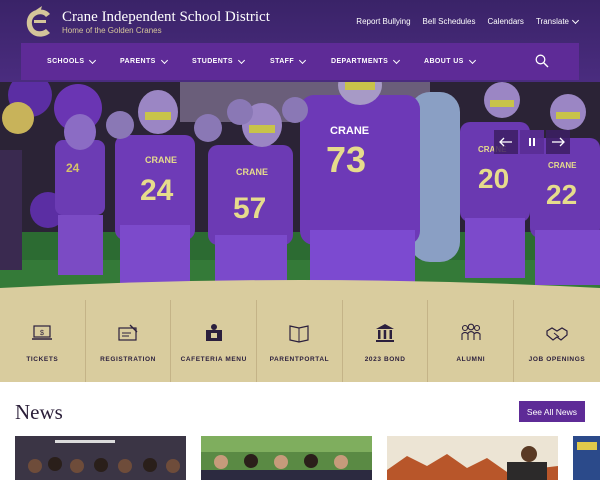 The image size is (600, 480). What do you see at coordinates (552, 21) in the screenshot?
I see `translate-label: Translate` at bounding box center [552, 21].